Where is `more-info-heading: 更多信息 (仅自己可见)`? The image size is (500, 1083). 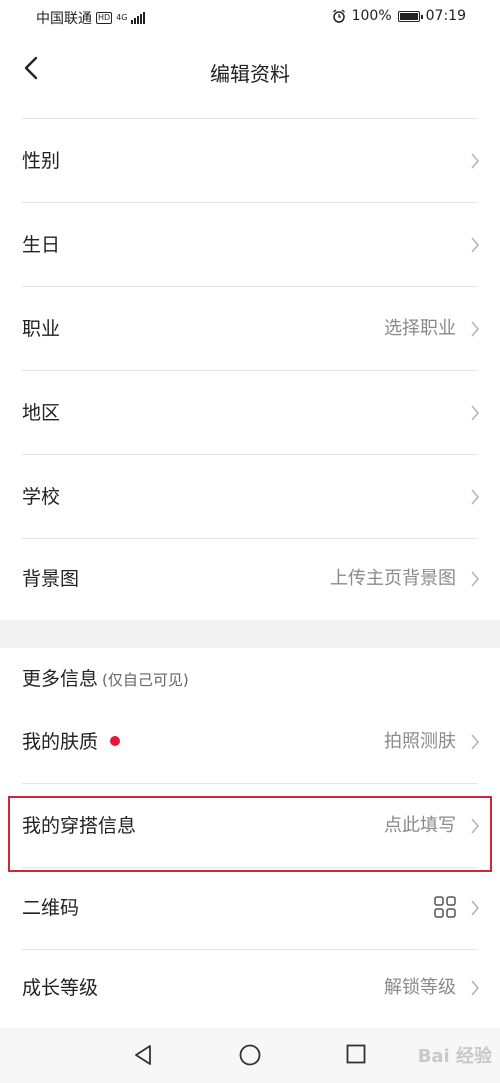
more-info-heading: 更多信息 (仅自己可见) is located at coordinates (105, 677).